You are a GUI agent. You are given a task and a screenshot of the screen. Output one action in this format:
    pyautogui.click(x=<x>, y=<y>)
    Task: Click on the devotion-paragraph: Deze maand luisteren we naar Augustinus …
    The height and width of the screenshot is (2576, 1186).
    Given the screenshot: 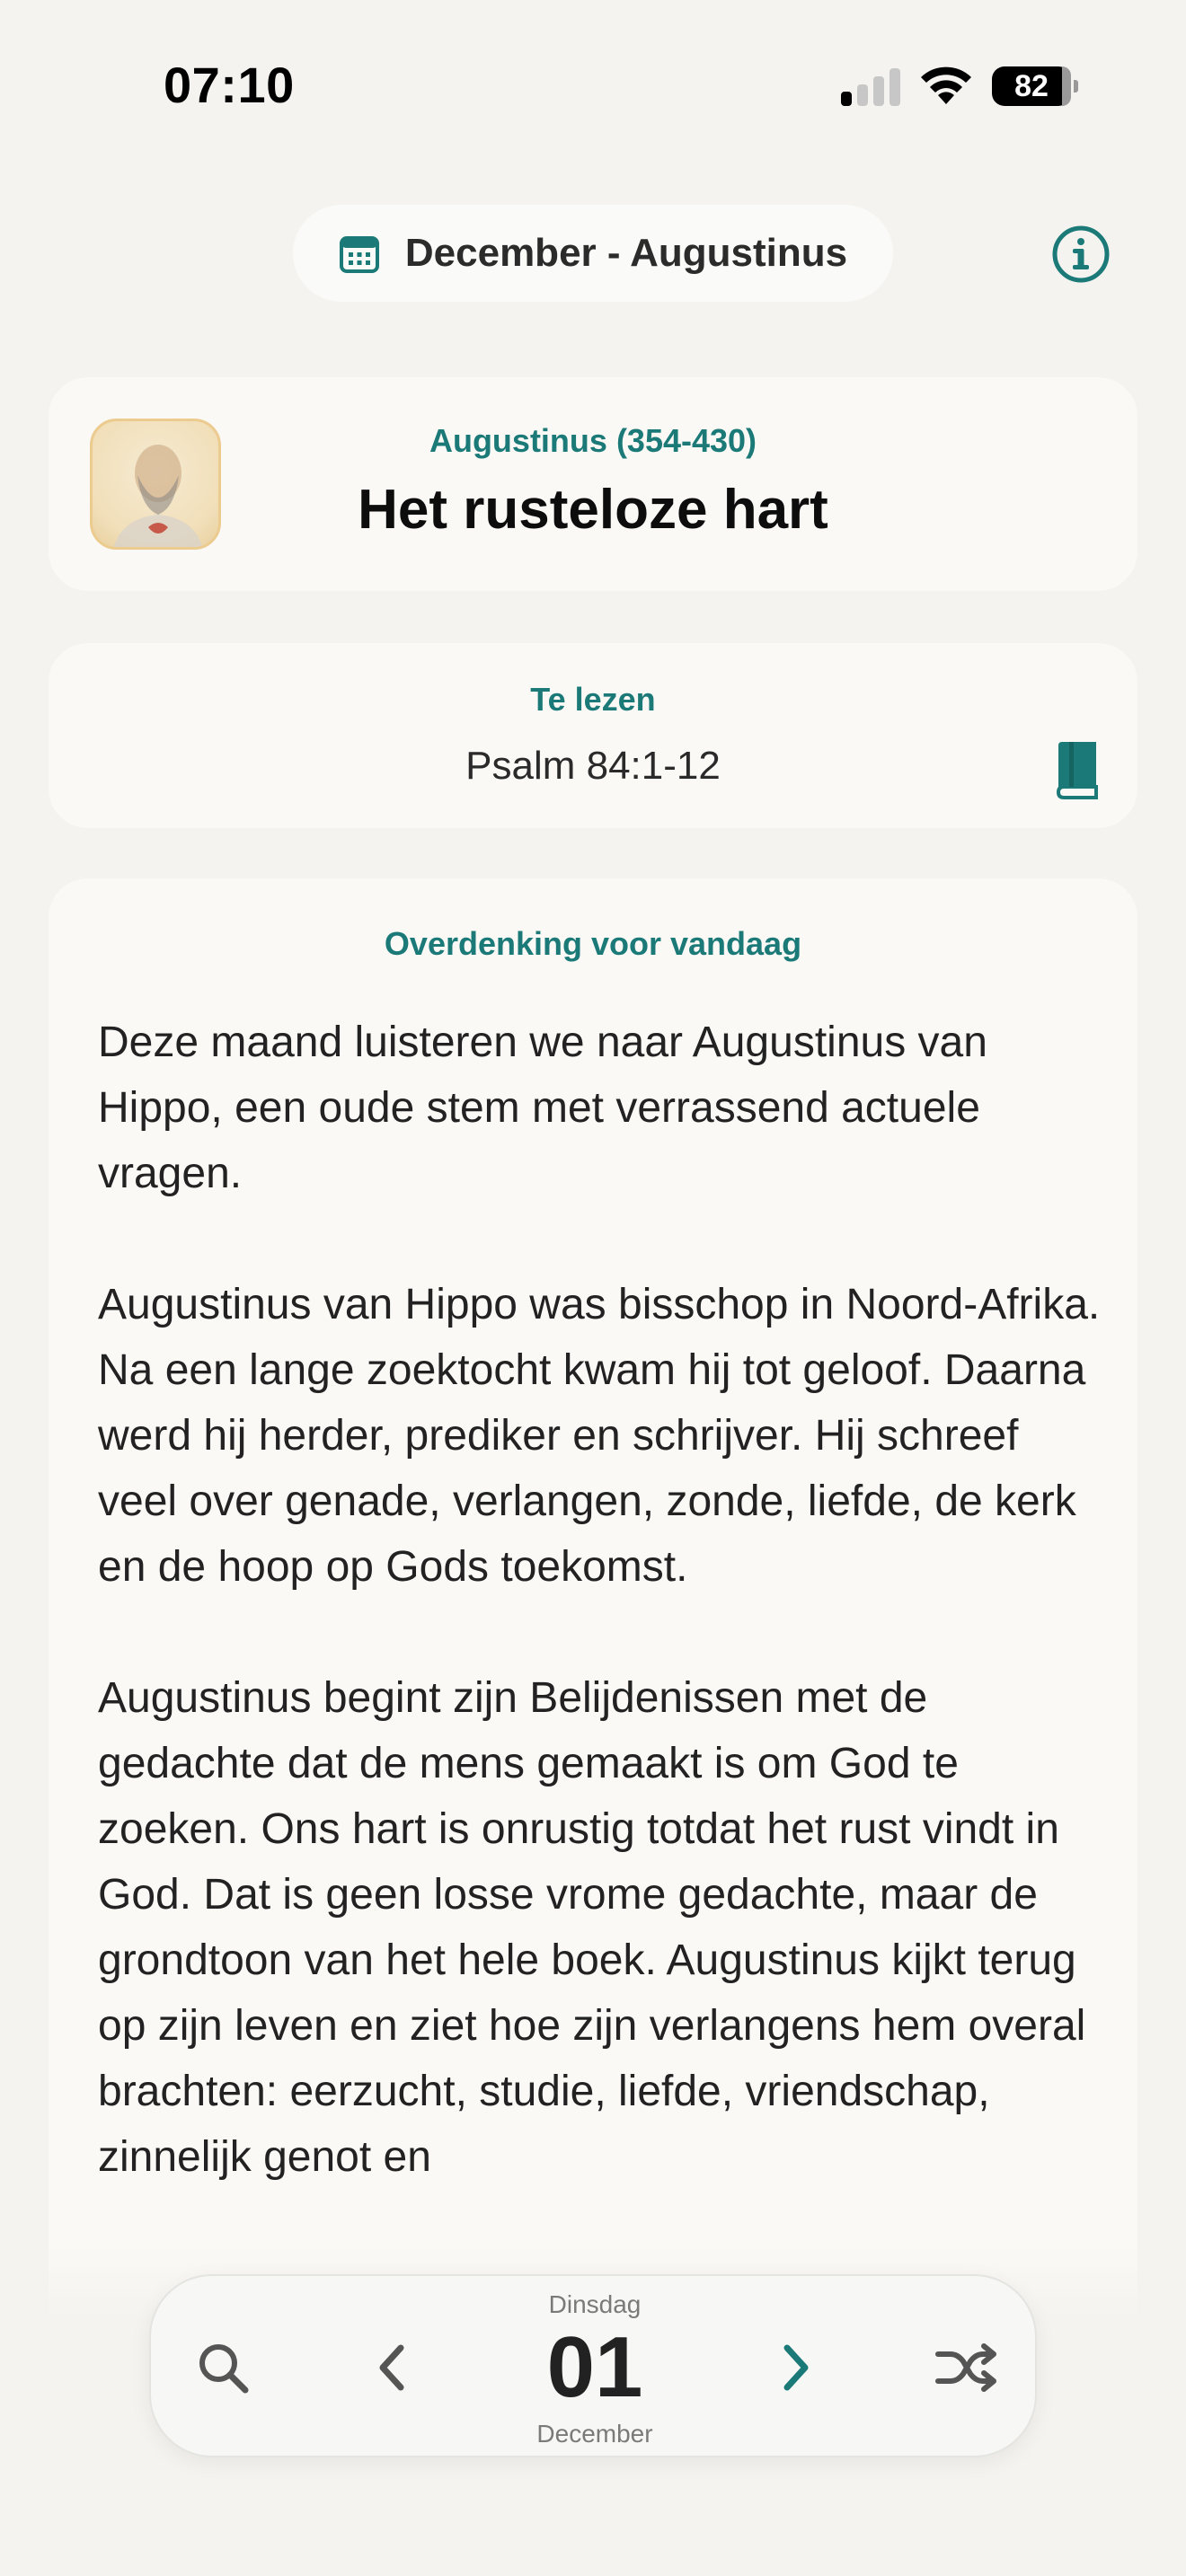 What is the action you would take?
    pyautogui.click(x=542, y=1108)
    